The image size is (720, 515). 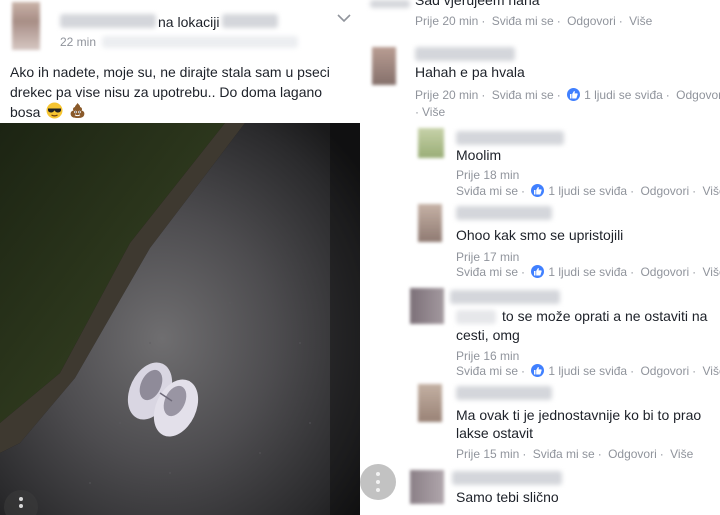 I want to click on comment-time-row: Prije 17 min, so click(x=487, y=257).